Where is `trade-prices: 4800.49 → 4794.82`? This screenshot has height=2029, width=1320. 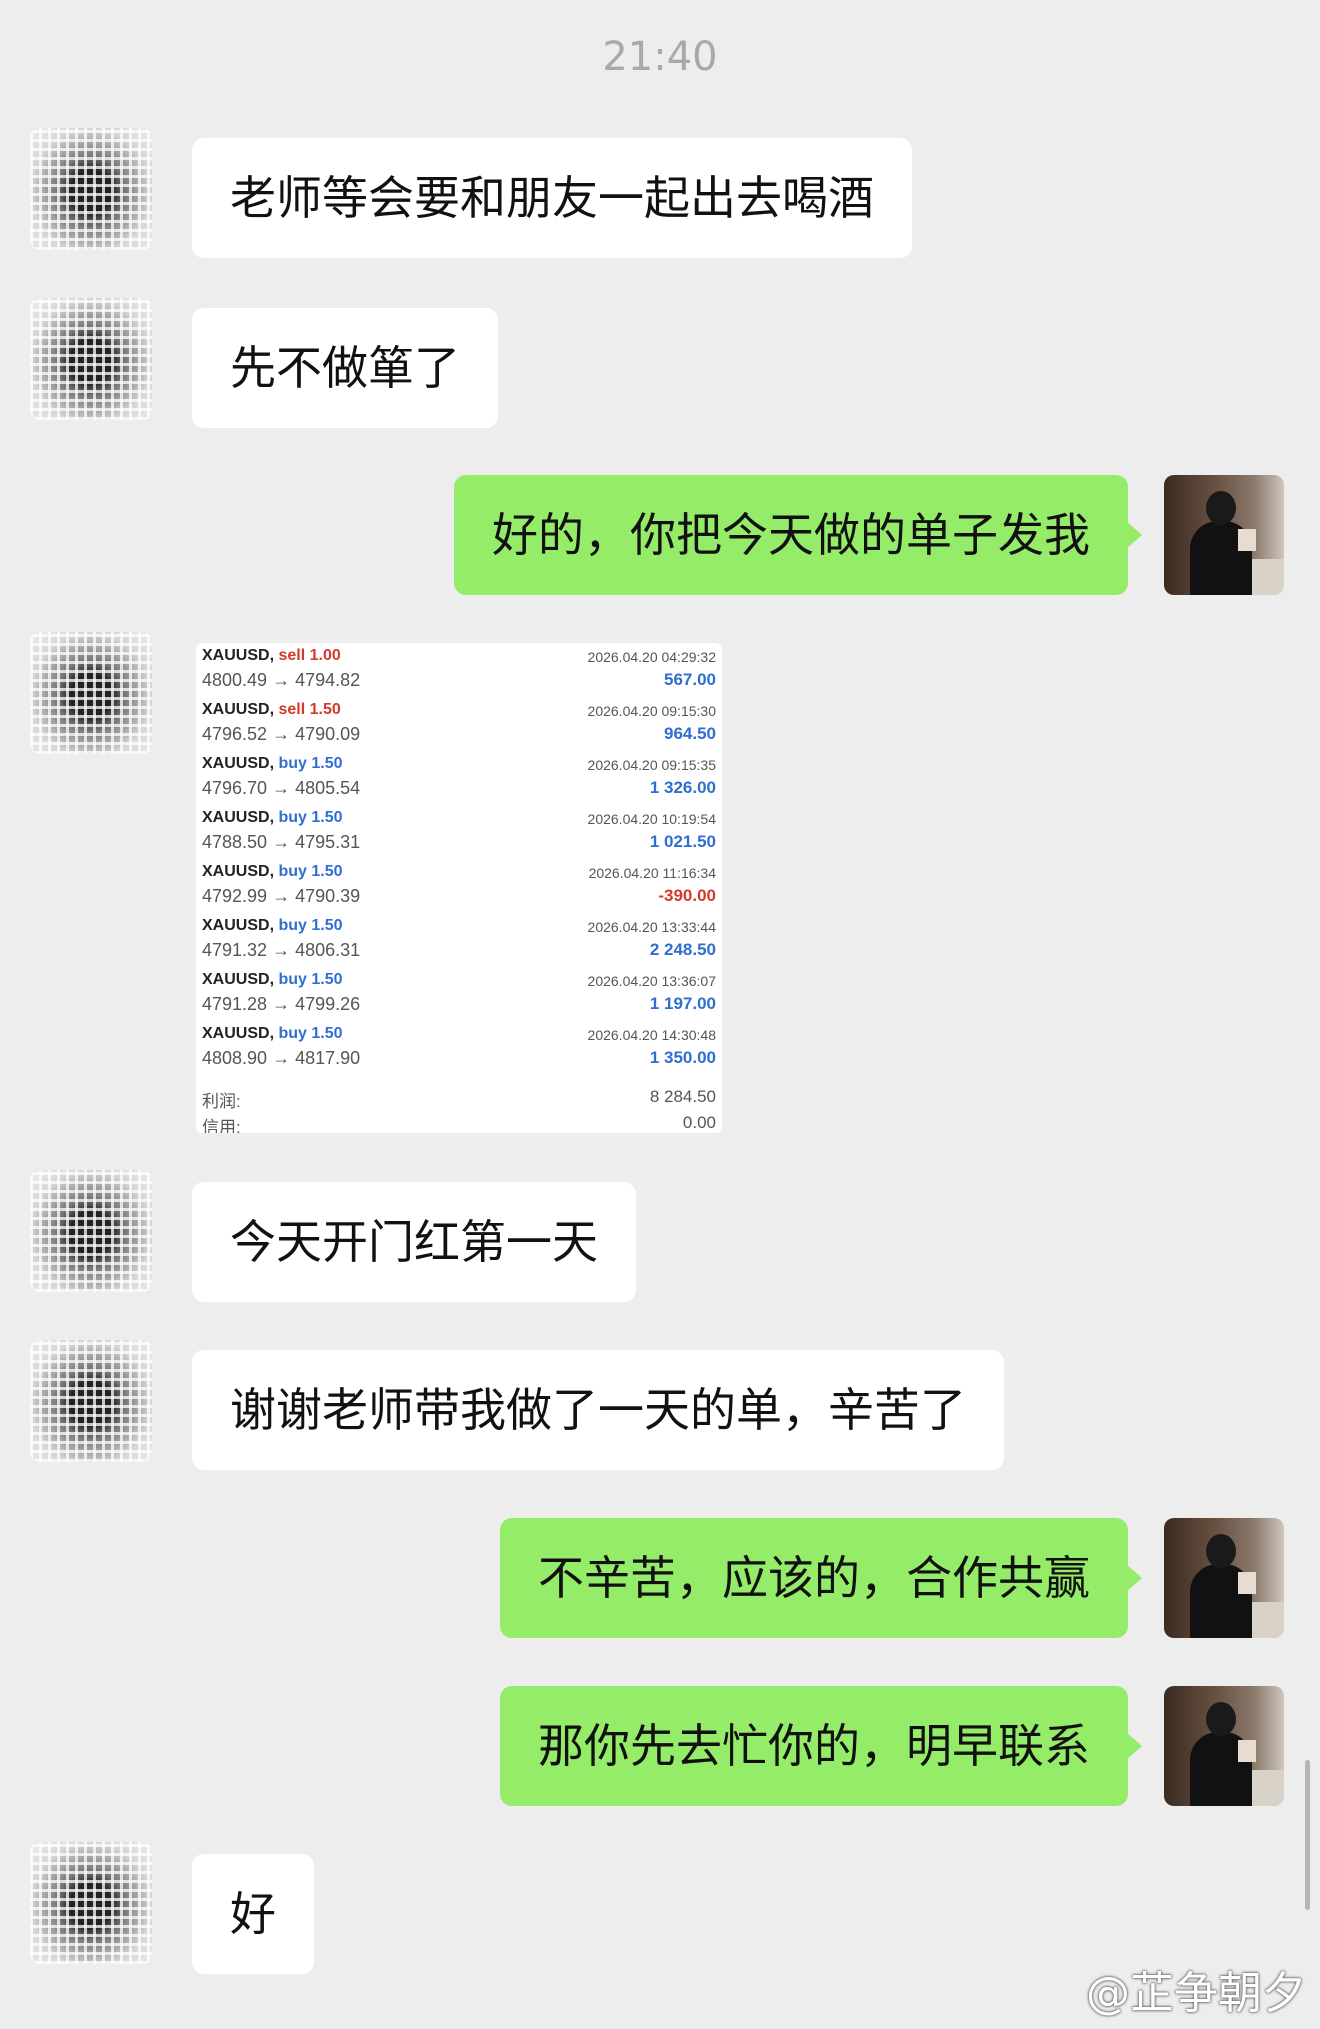 trade-prices: 4800.49 → 4794.82 is located at coordinates (281, 680).